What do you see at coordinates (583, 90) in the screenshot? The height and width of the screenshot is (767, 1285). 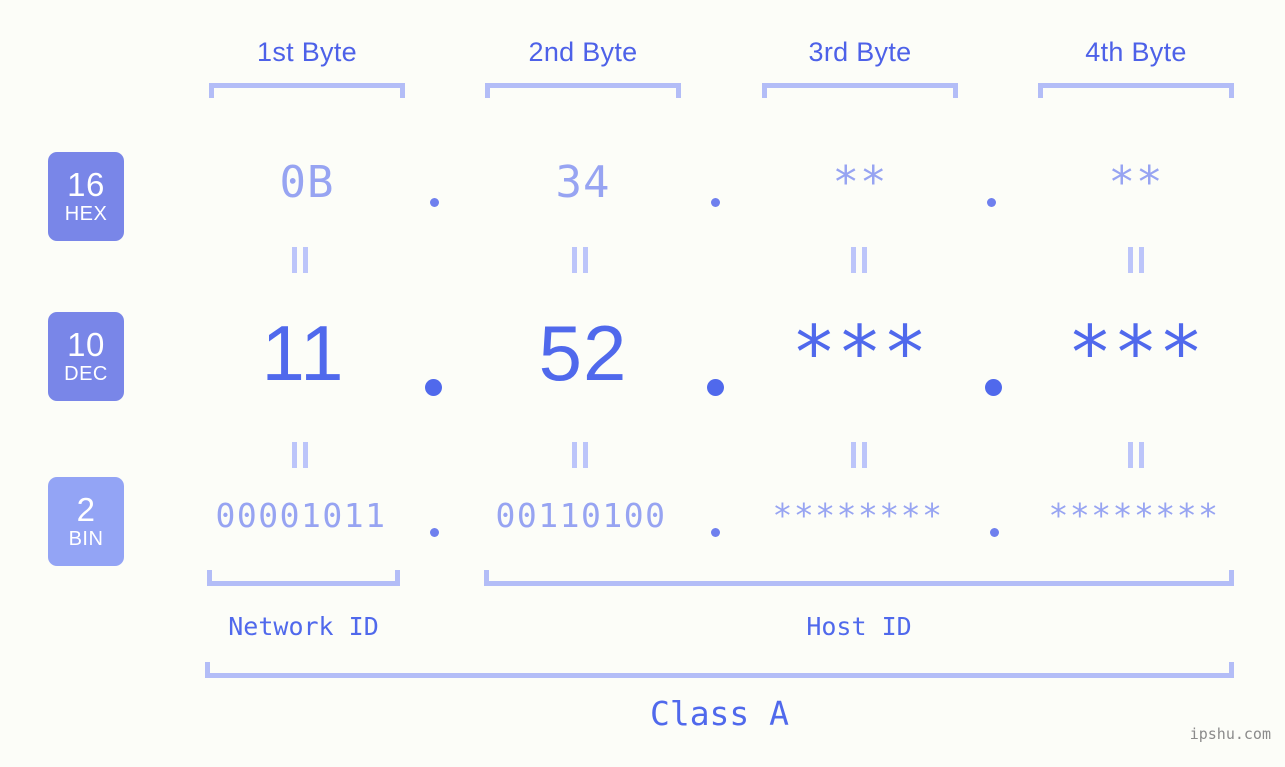 I see `byte-2-top-bracket` at bounding box center [583, 90].